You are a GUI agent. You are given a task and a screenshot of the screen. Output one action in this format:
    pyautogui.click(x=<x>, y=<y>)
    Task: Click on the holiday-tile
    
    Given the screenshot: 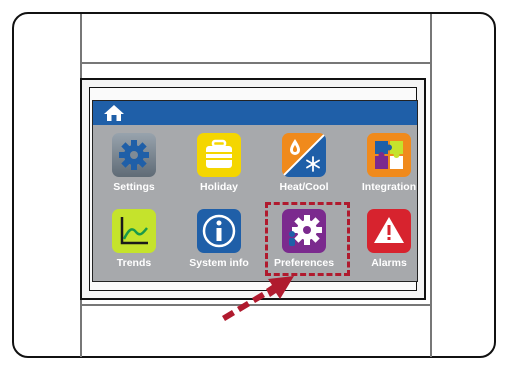 What is the action you would take?
    pyautogui.click(x=219, y=155)
    